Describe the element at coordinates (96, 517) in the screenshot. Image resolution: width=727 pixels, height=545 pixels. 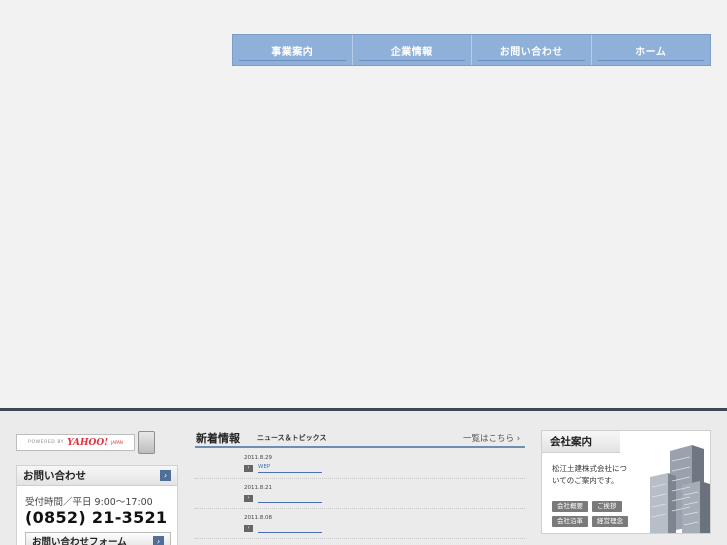
I see `phone-number: (0852) 21-3521` at that location.